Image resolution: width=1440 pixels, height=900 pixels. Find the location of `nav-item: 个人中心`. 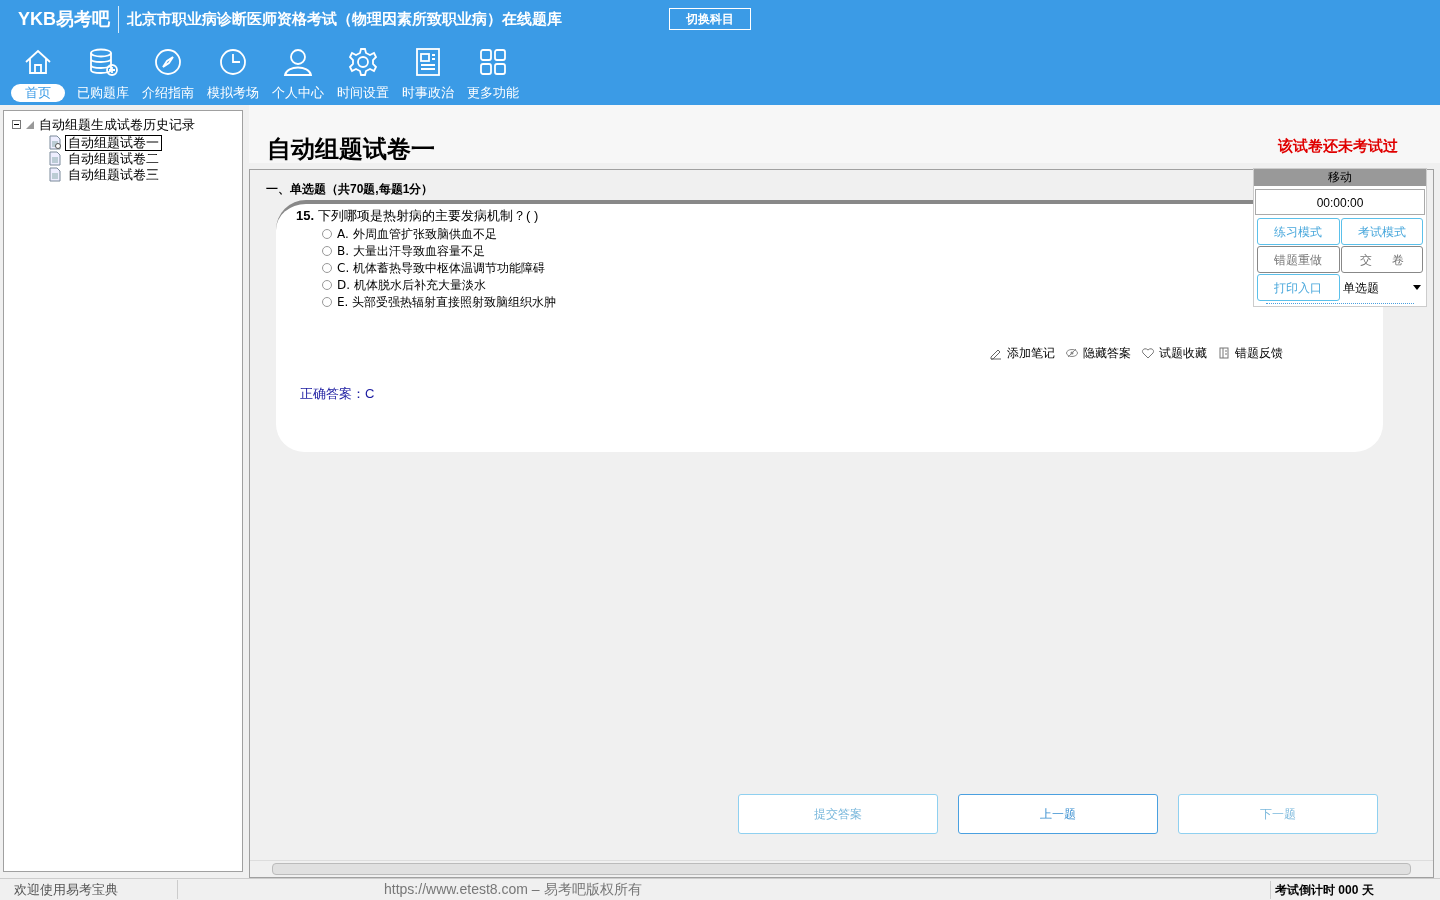

nav-item: 个人中心 is located at coordinates (298, 74).